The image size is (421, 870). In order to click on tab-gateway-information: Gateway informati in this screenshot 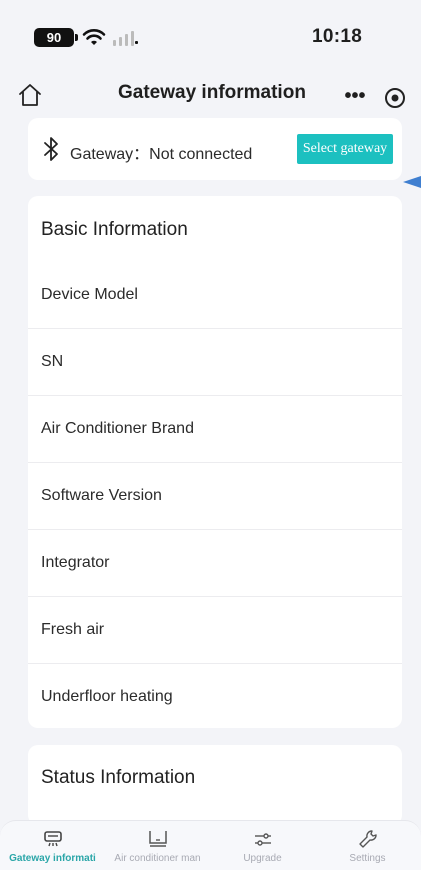, I will do `click(52, 845)`.